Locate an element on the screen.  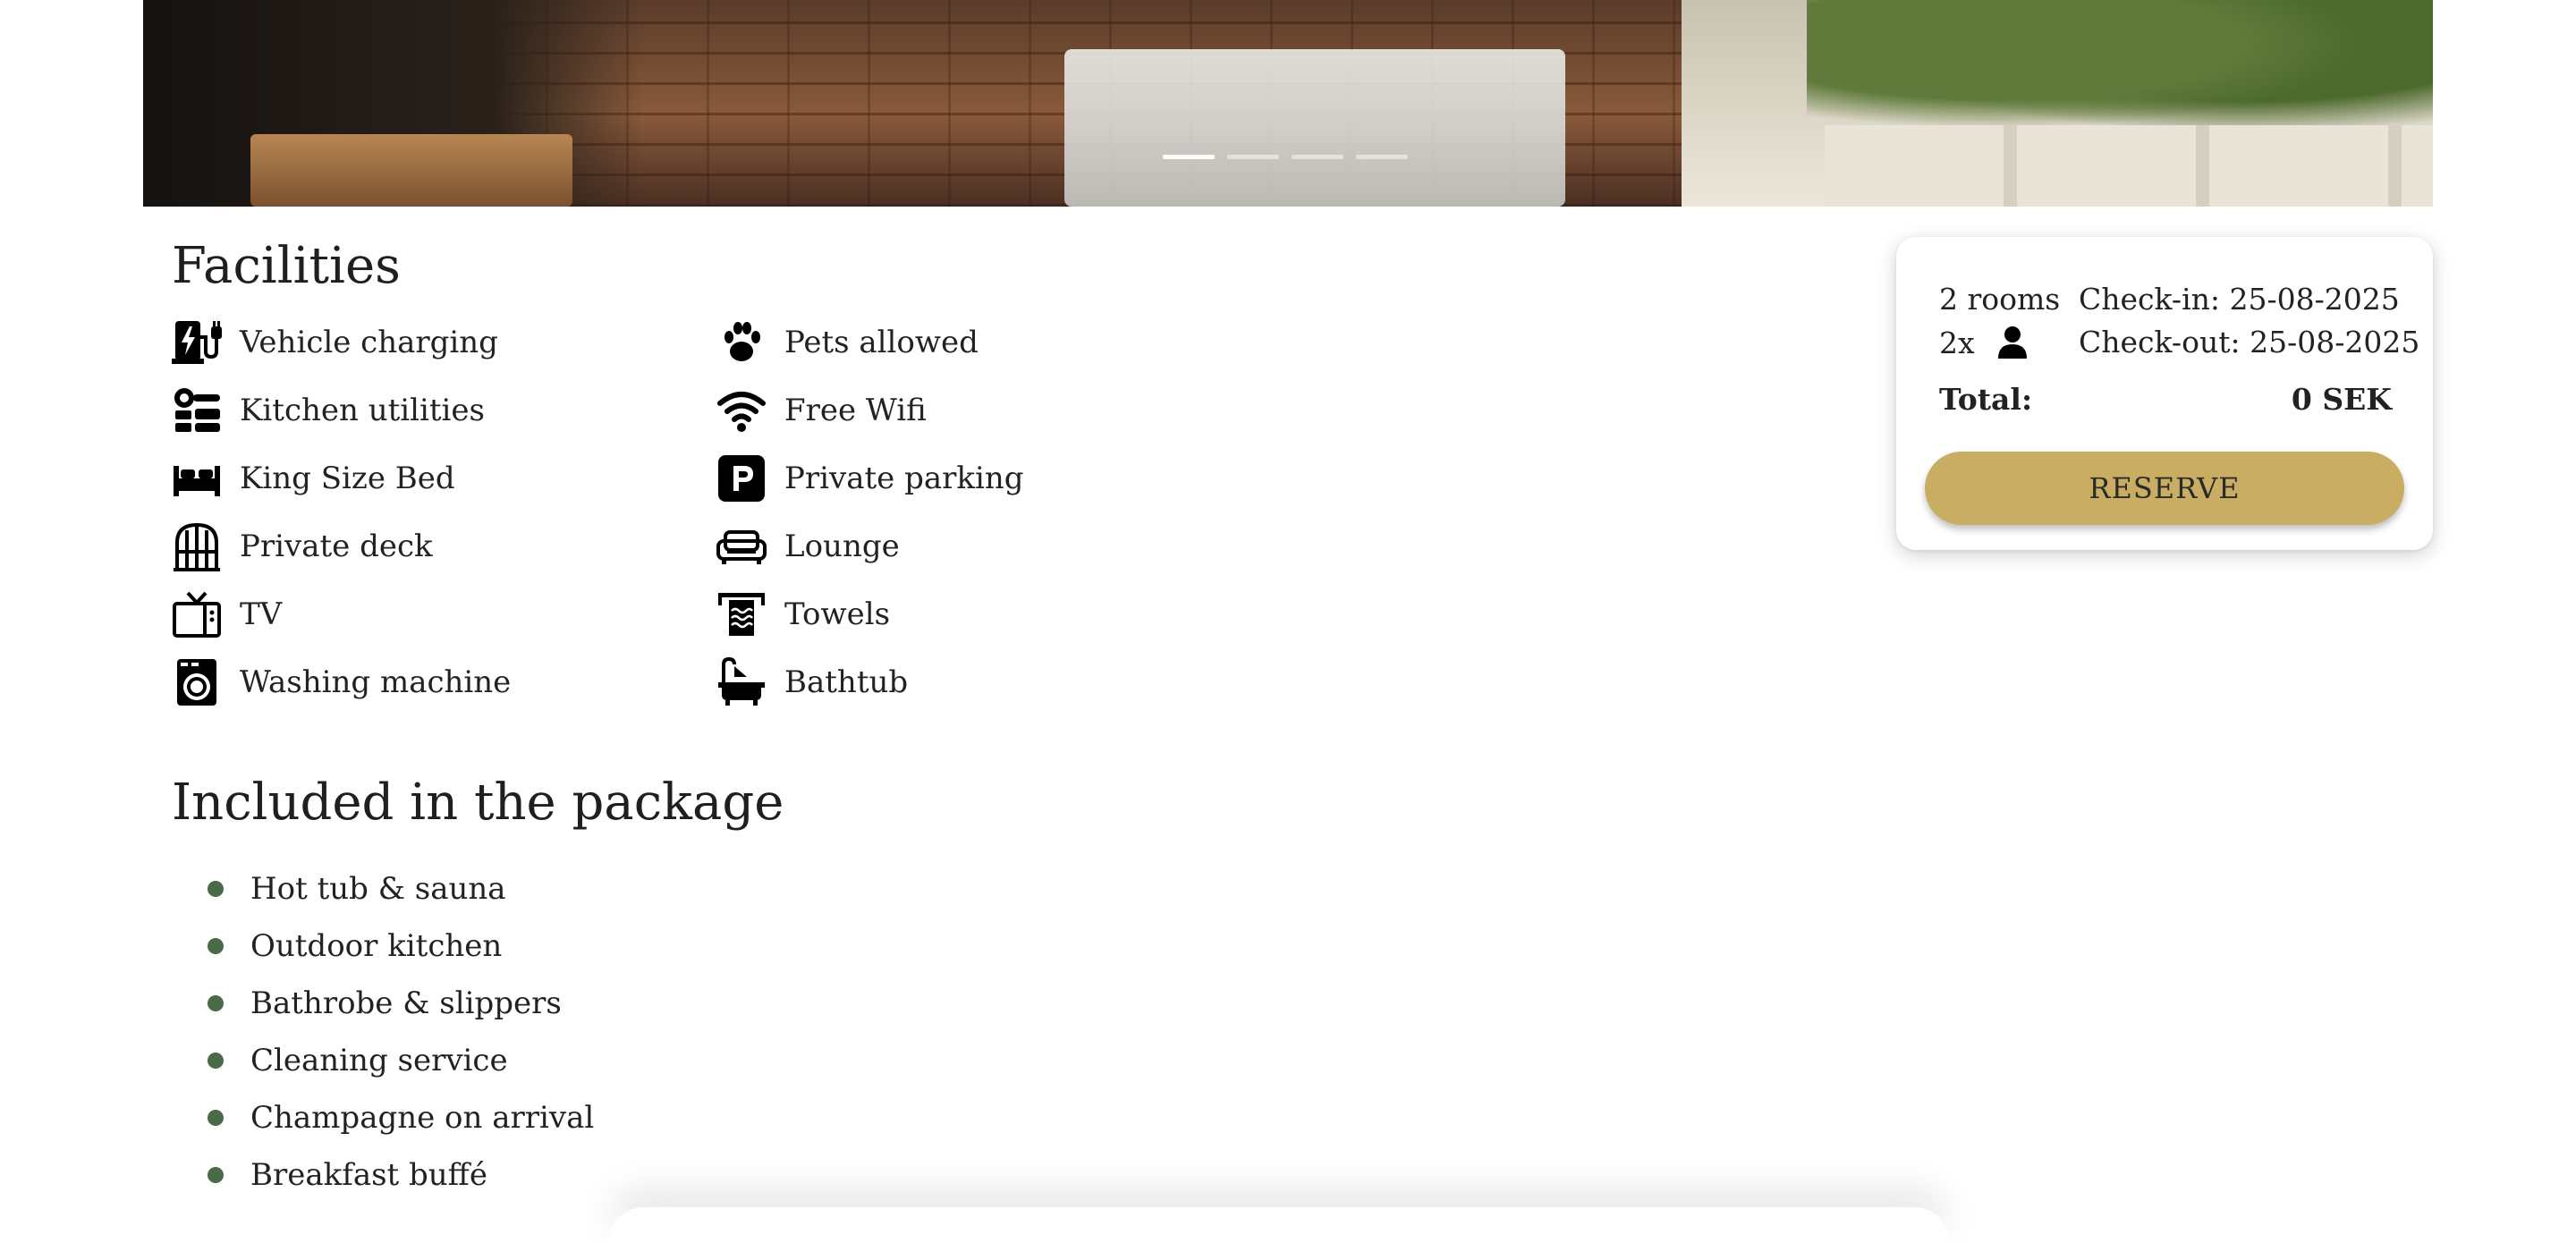
list-item: Hot tub & sauna is located at coordinates (401, 888).